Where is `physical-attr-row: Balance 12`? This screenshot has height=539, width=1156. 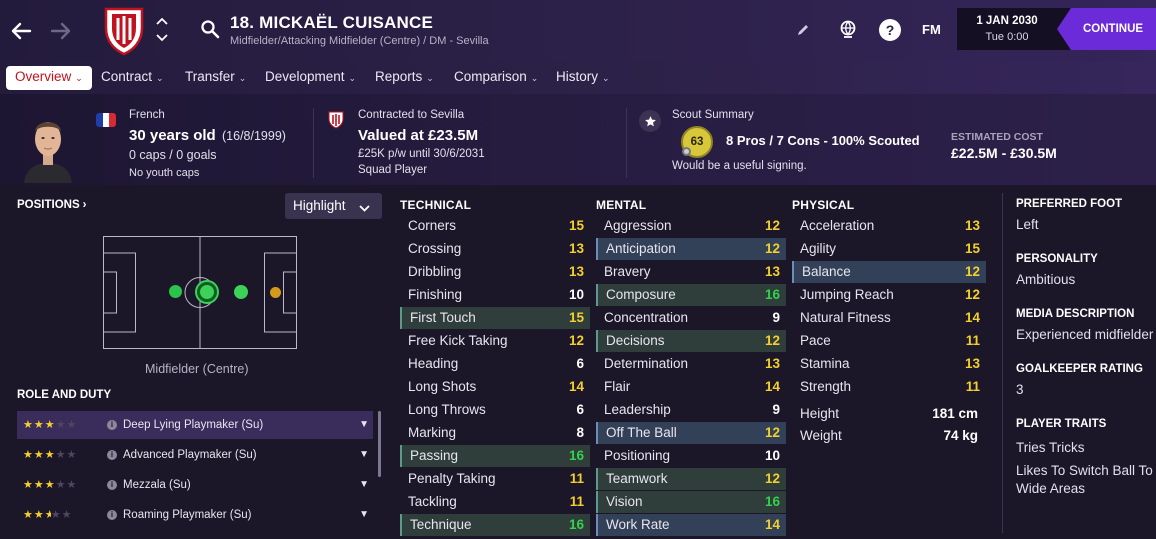
physical-attr-row: Balance 12 is located at coordinates (889, 272).